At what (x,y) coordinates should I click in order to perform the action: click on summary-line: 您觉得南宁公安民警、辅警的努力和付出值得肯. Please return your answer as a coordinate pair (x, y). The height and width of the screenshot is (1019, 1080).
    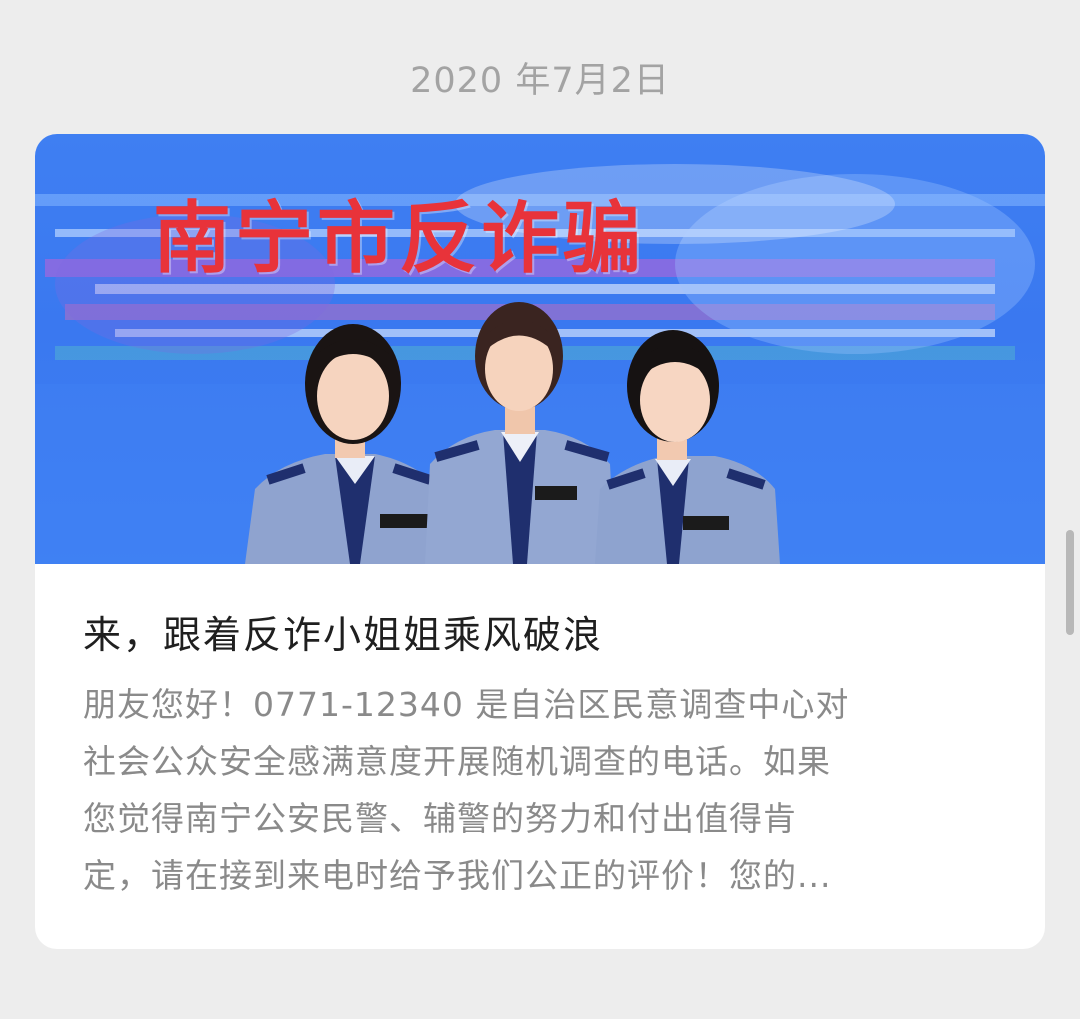
    Looking at the image, I should click on (440, 818).